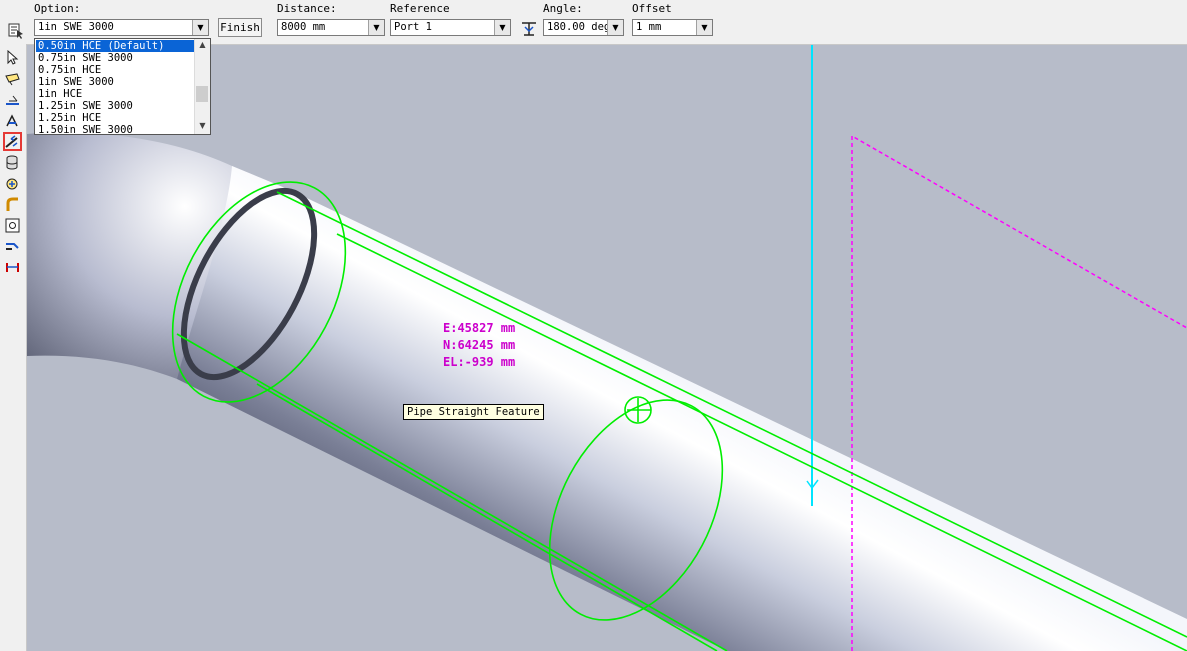 This screenshot has height=651, width=1187. Describe the element at coordinates (12, 99) in the screenshot. I see `insert-component-icon` at that location.